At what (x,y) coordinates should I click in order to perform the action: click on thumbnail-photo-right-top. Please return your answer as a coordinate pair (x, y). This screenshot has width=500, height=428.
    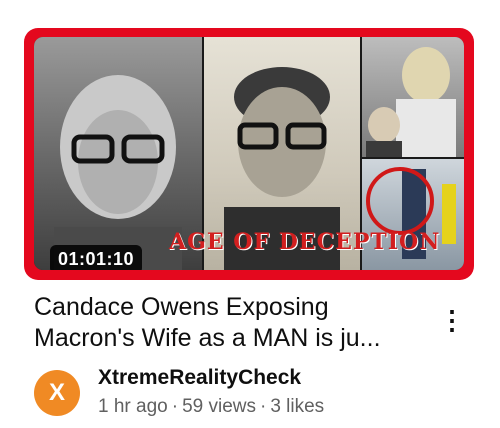
    Looking at the image, I should click on (413, 97).